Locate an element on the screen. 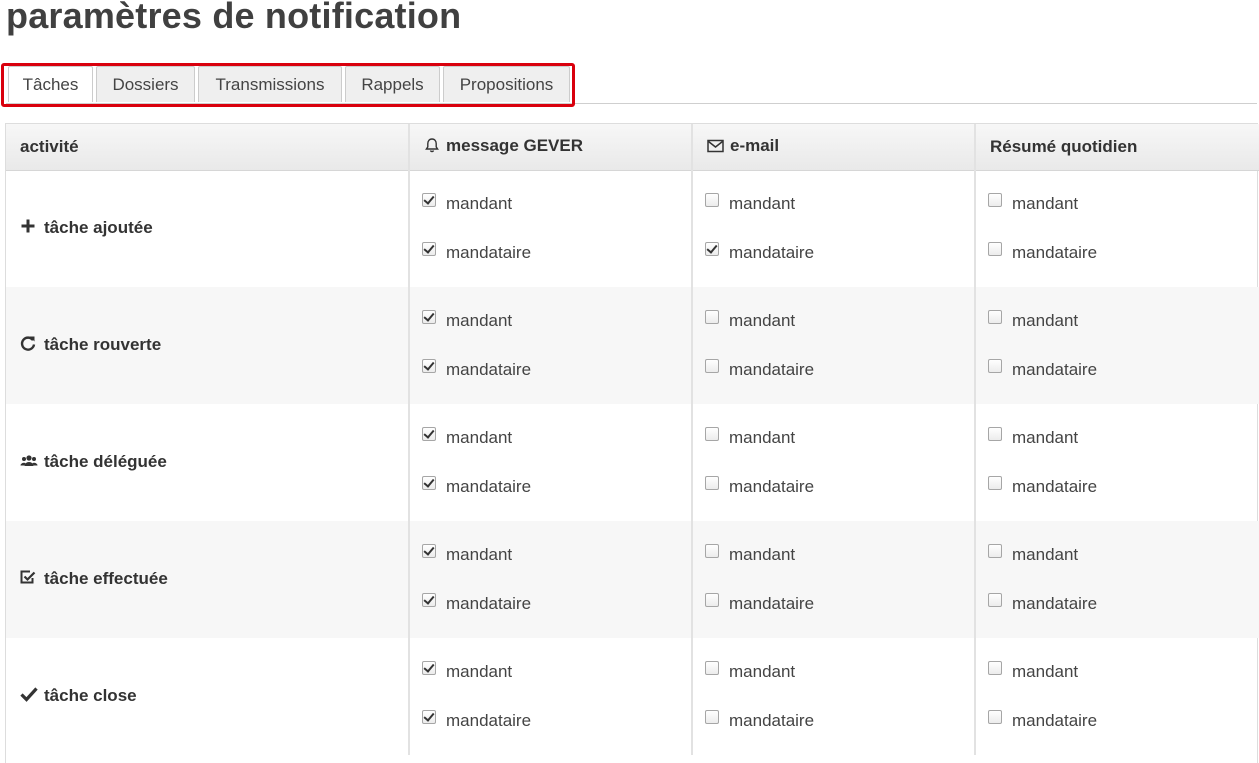 This screenshot has height=763, width=1259. activity-cell: tâche déléguée is located at coordinates (208, 462).